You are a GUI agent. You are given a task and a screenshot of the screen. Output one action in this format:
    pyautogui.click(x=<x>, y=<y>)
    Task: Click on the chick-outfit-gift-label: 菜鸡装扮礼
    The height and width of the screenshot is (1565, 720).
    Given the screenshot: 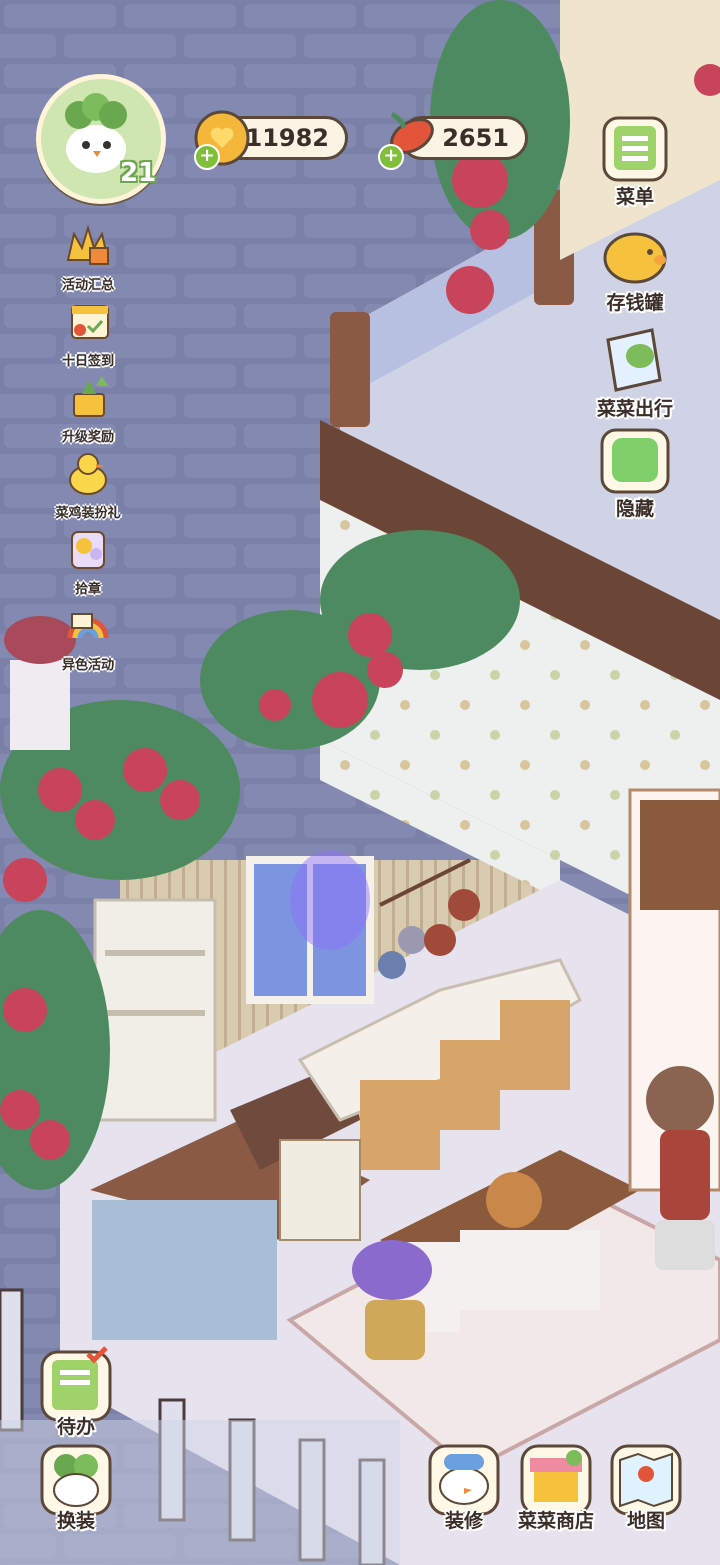 What is the action you would take?
    pyautogui.click(x=88, y=513)
    